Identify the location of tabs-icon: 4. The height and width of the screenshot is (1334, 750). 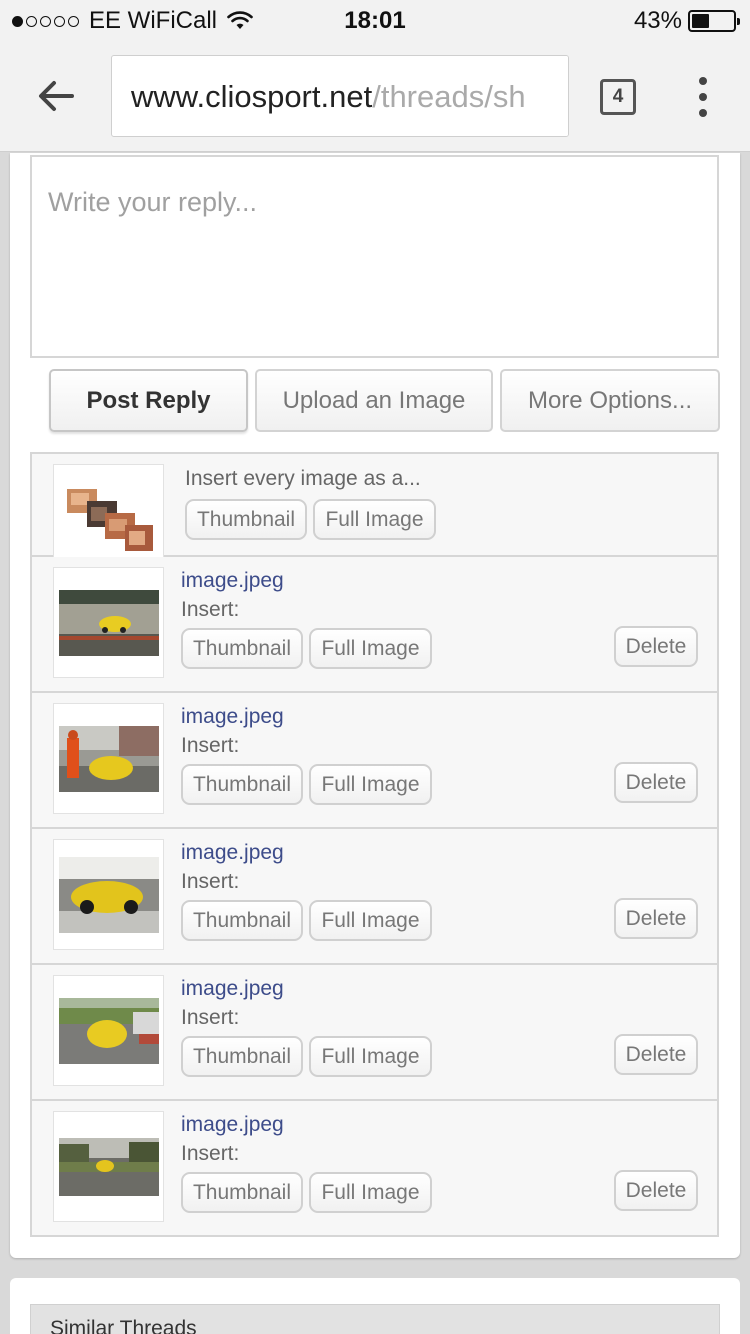
(618, 97).